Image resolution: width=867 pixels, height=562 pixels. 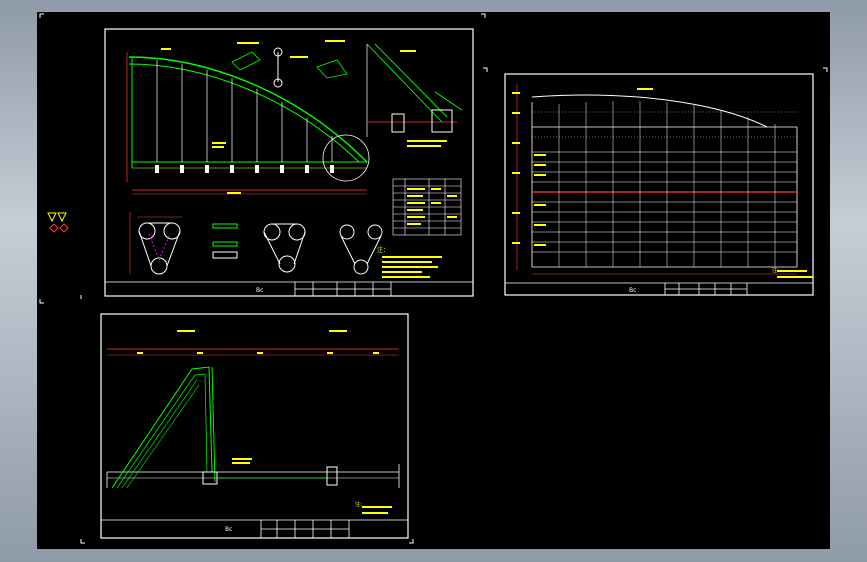 I want to click on sheet-3: Bc 注：, so click(x=254, y=426).